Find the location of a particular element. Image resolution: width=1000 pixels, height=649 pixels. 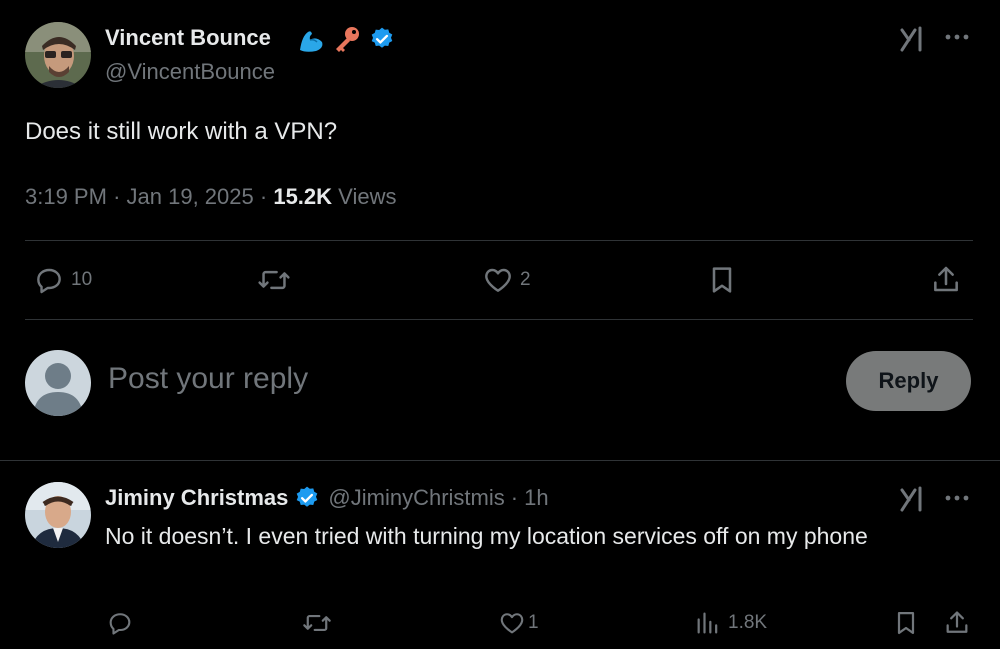

views-label: Views is located at coordinates (367, 196).